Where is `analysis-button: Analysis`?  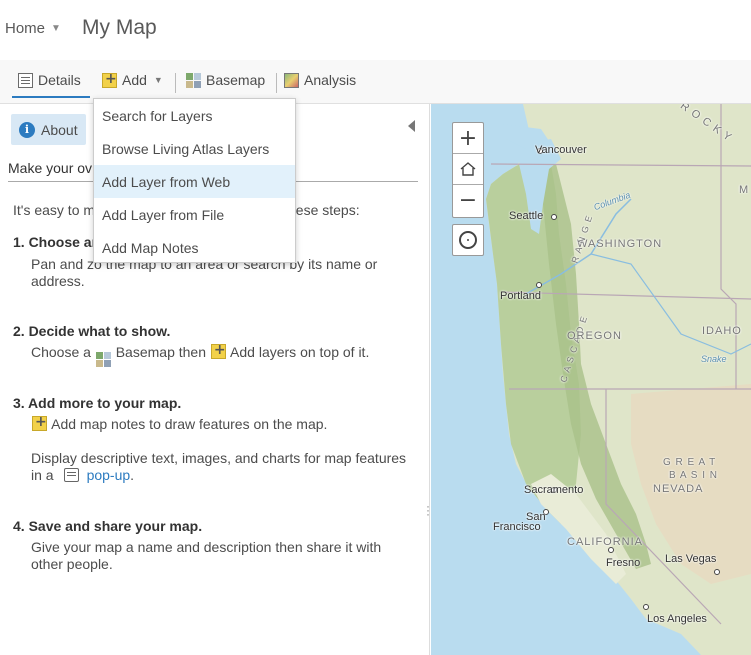
analysis-button: Analysis is located at coordinates (320, 80).